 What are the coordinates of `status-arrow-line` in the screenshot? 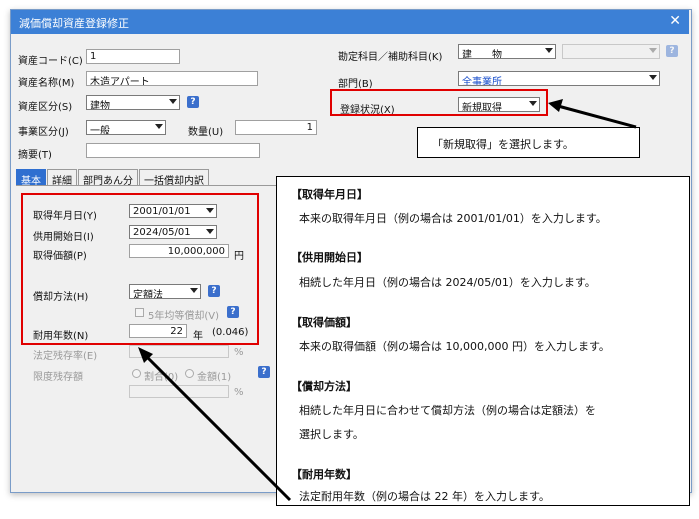 It's located at (597, 116).